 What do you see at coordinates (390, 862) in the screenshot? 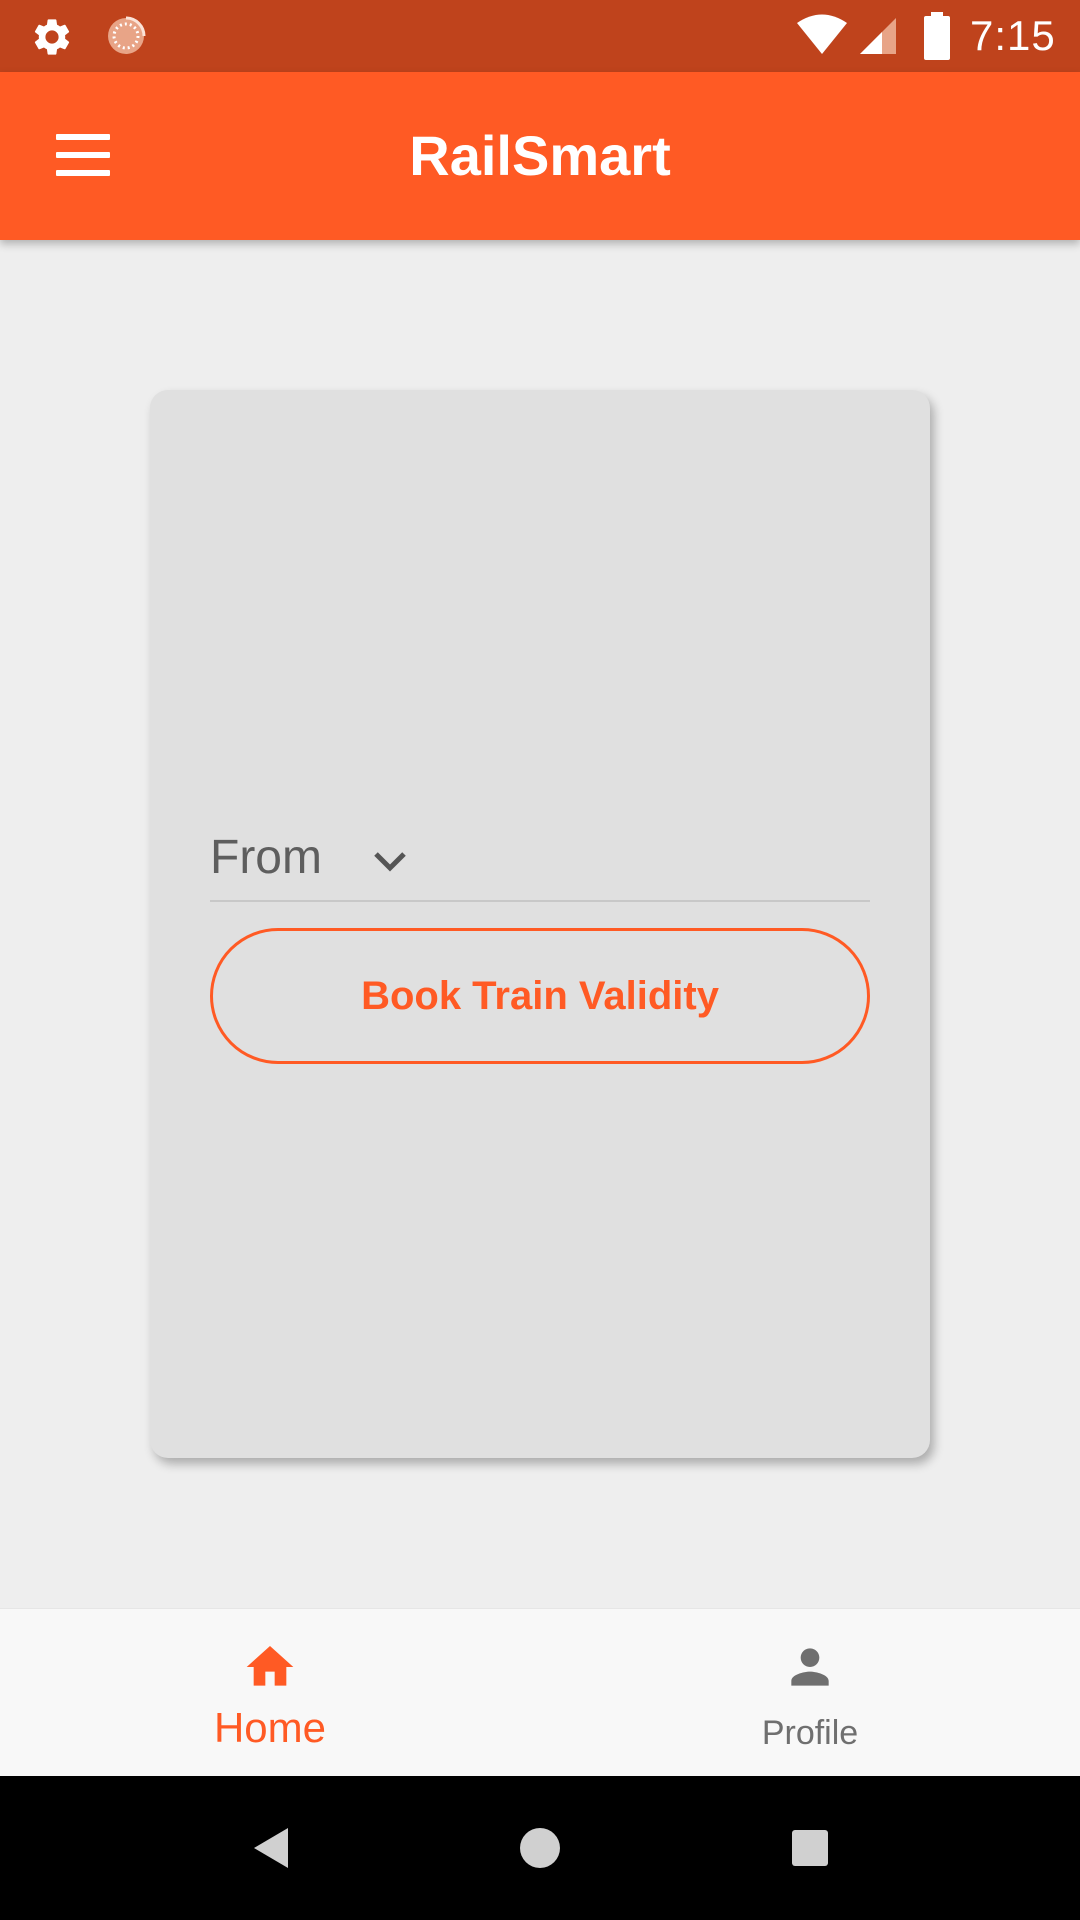
I see `chevron-down-icon` at bounding box center [390, 862].